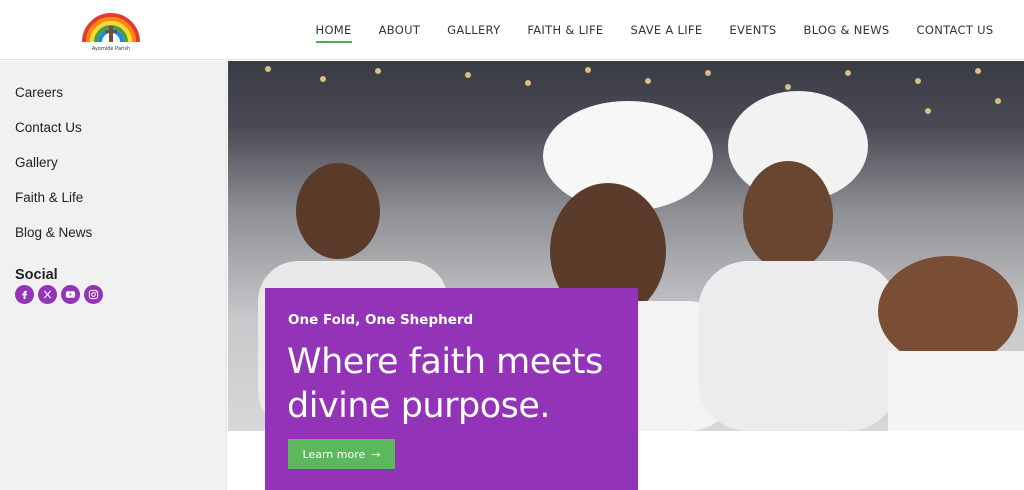 Image resolution: width=1024 pixels, height=490 pixels. What do you see at coordinates (39, 92) in the screenshot?
I see `sidebar-item-careers: Careers` at bounding box center [39, 92].